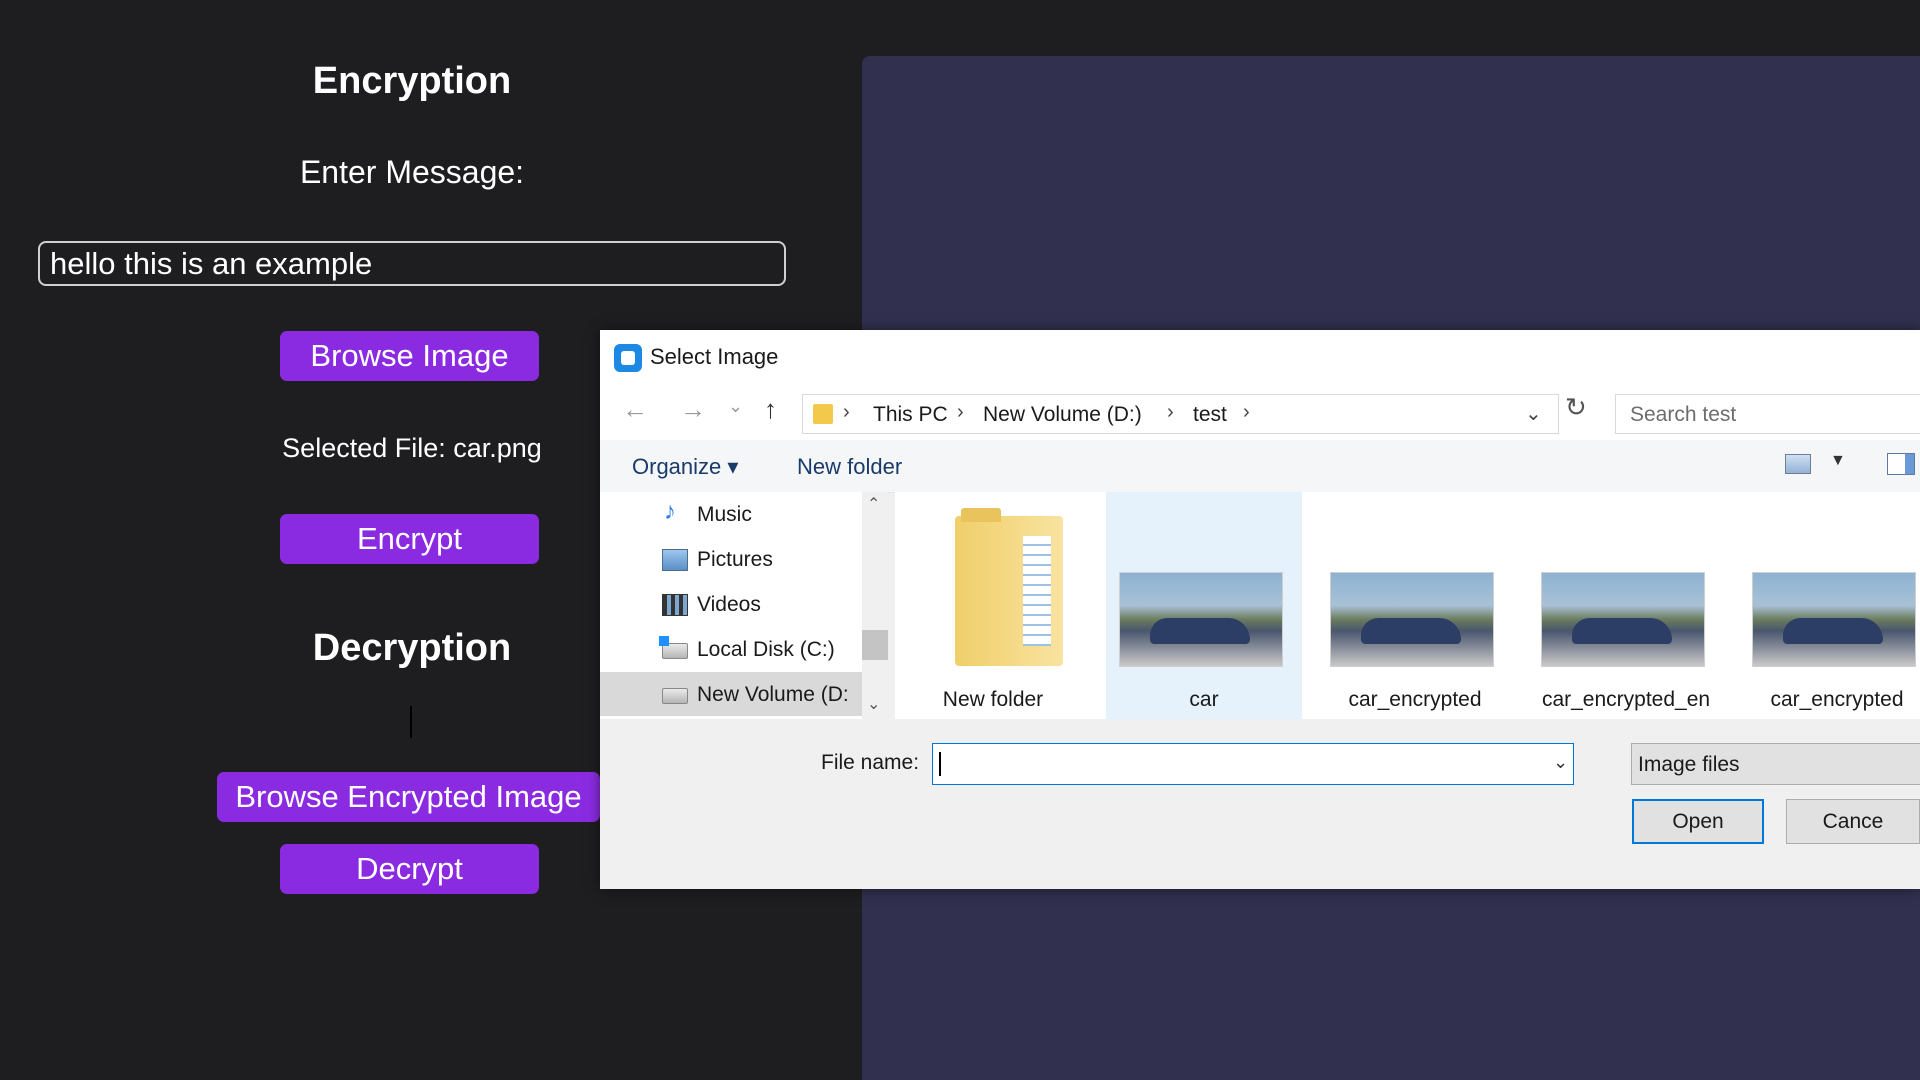 The height and width of the screenshot is (1080, 1920). Describe the element at coordinates (849, 467) in the screenshot. I see `new-folder-button: New folder` at that location.